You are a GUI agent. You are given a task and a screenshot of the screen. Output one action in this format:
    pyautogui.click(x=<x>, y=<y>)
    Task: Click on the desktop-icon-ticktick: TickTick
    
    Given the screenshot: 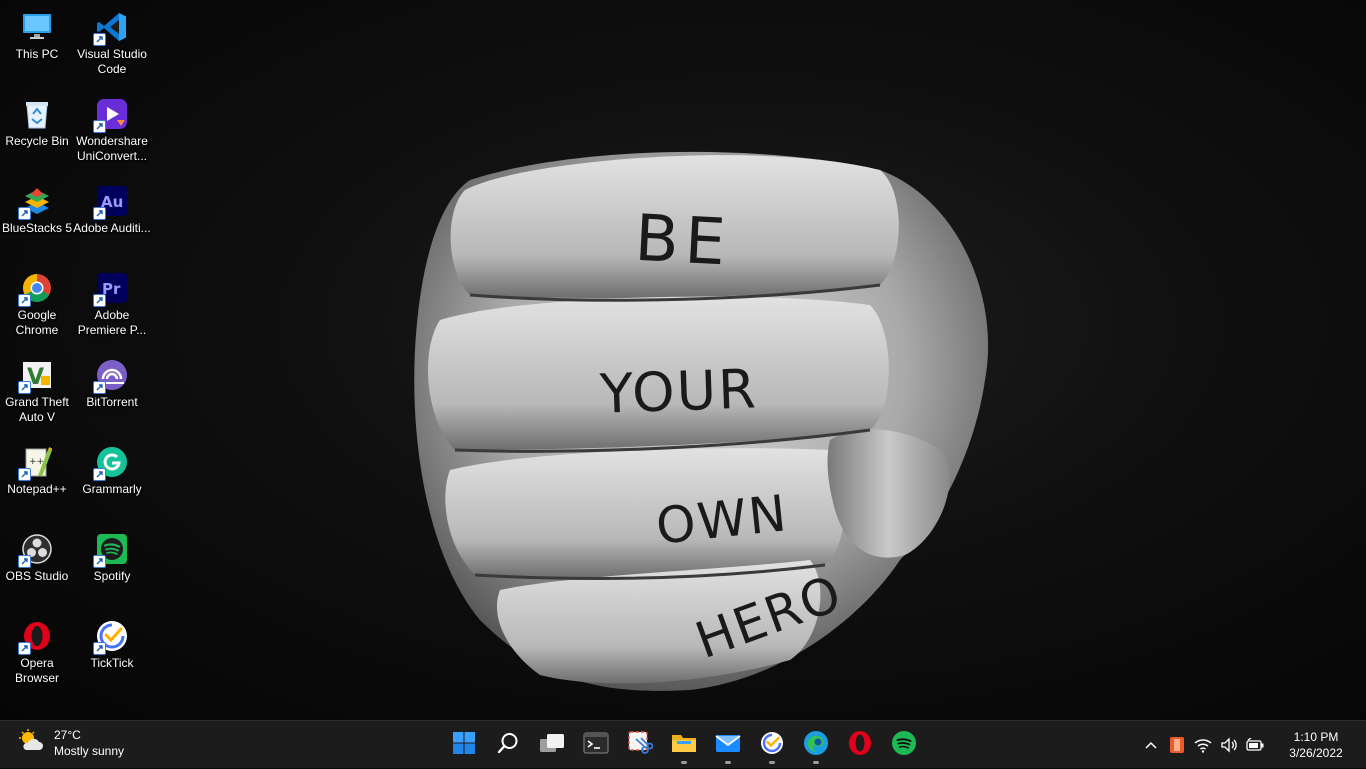 What is the action you would take?
    pyautogui.click(x=112, y=655)
    